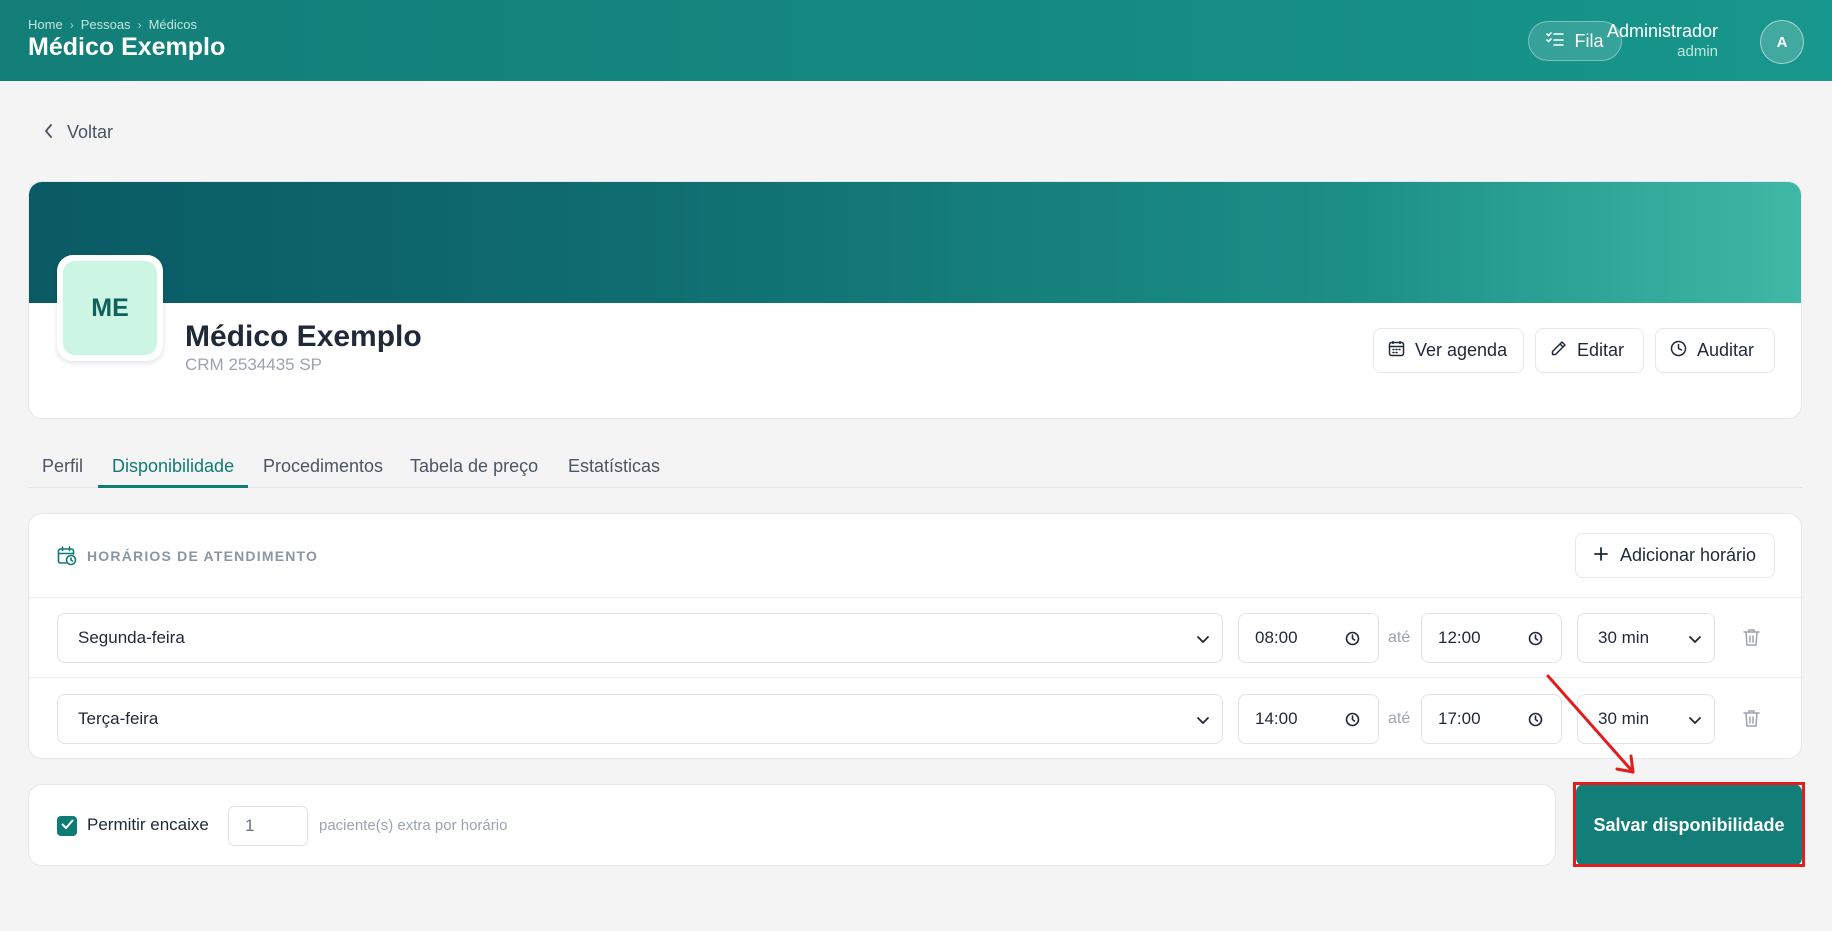 The width and height of the screenshot is (1832, 931). What do you see at coordinates (1662, 31) in the screenshot?
I see `user-name: Administrador` at bounding box center [1662, 31].